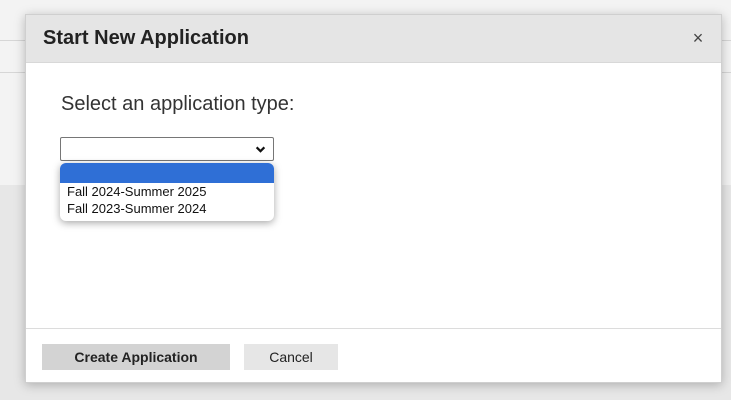 Image resolution: width=731 pixels, height=400 pixels. Describe the element at coordinates (136, 357) in the screenshot. I see `create-application-button: Create Application` at that location.